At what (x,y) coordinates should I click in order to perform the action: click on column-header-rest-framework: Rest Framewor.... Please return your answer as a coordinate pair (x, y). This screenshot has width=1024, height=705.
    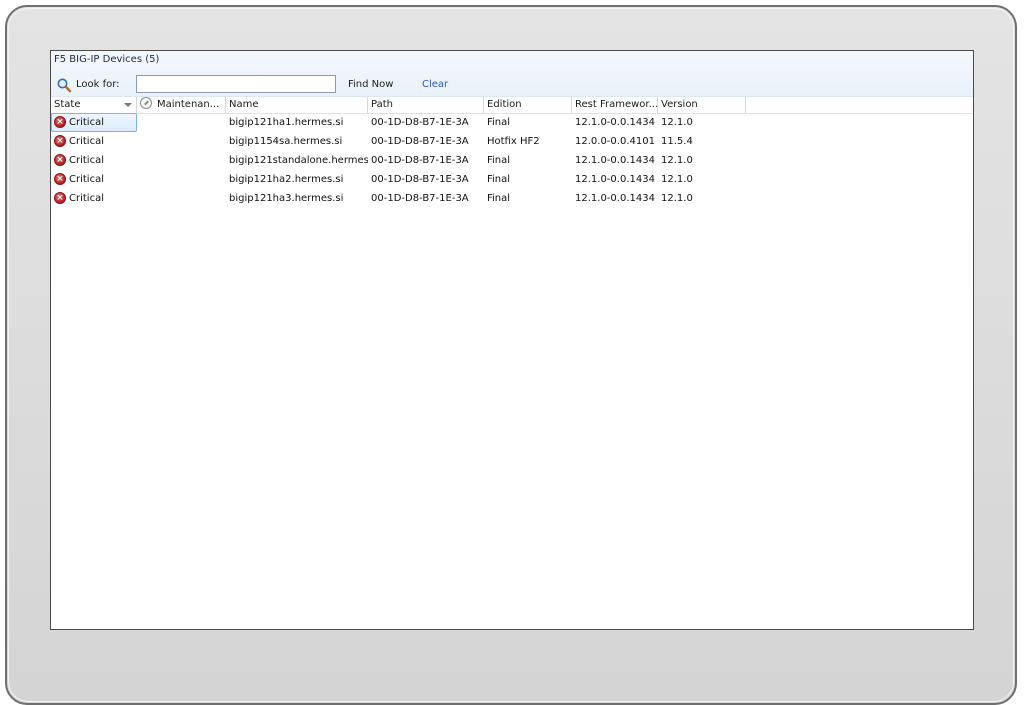
    Looking at the image, I should click on (615, 105).